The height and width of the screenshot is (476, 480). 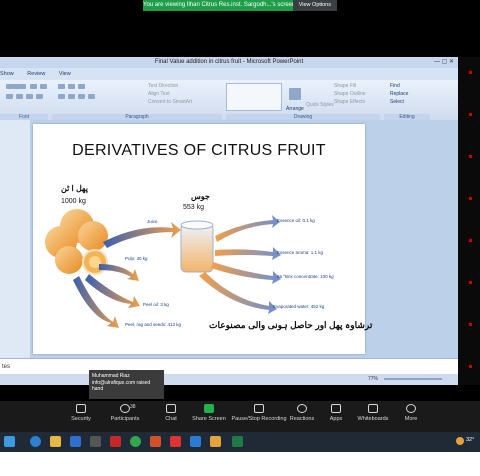 I want to click on tab-slide-show: Show, so click(x=7, y=74).